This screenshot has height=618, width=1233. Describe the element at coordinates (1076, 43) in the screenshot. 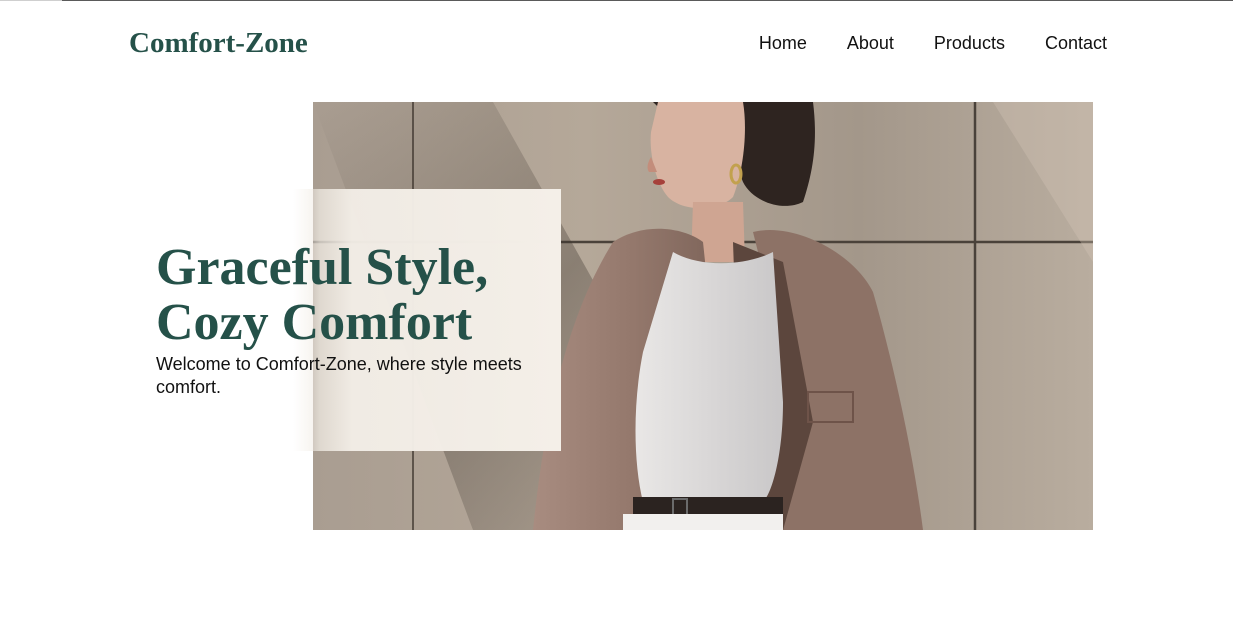

I see `nav-link-contact: Contact` at that location.